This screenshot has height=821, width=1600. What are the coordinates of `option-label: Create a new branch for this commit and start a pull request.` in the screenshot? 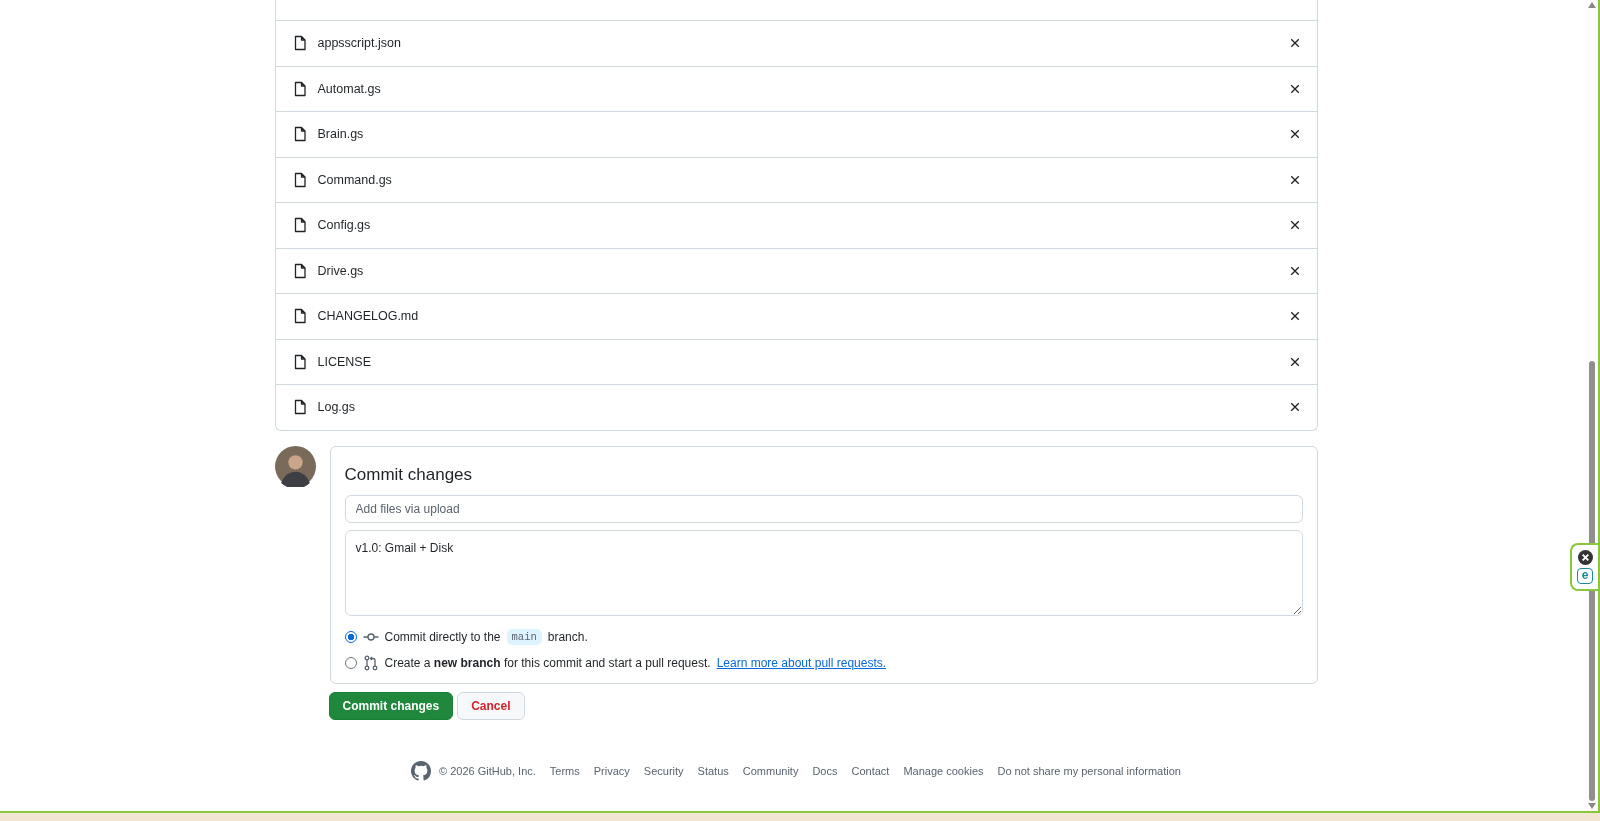 It's located at (547, 662).